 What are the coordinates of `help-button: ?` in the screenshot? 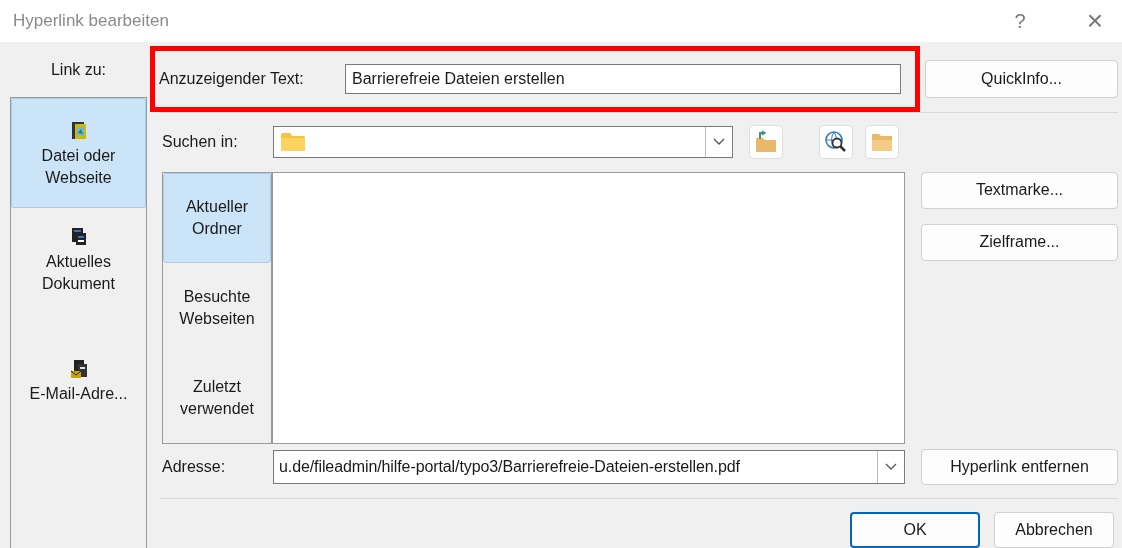 It's located at (1020, 21).